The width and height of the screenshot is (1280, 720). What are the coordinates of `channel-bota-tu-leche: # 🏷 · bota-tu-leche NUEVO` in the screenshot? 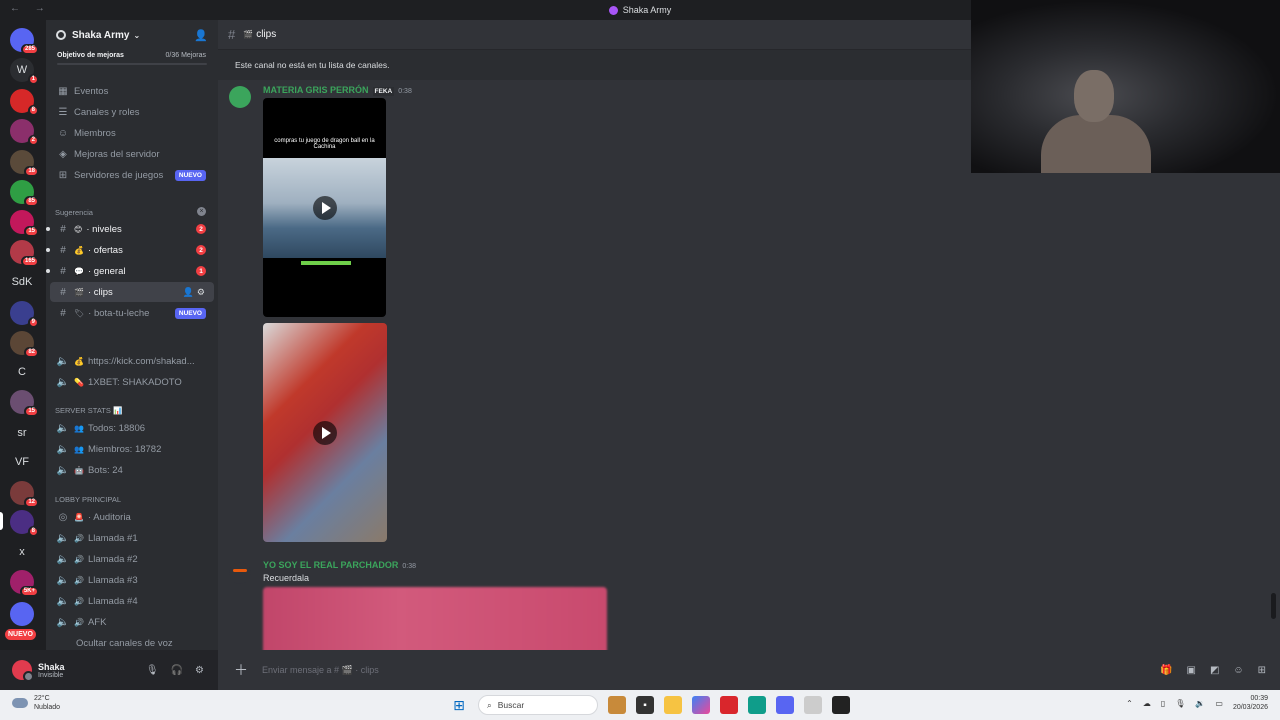 It's located at (132, 313).